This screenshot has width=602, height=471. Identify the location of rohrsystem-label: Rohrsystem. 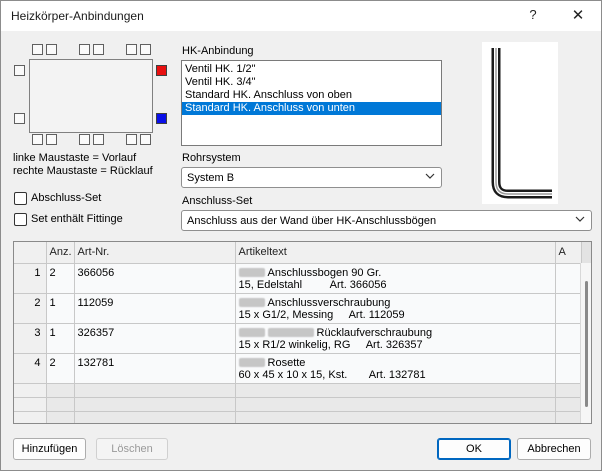
(211, 158).